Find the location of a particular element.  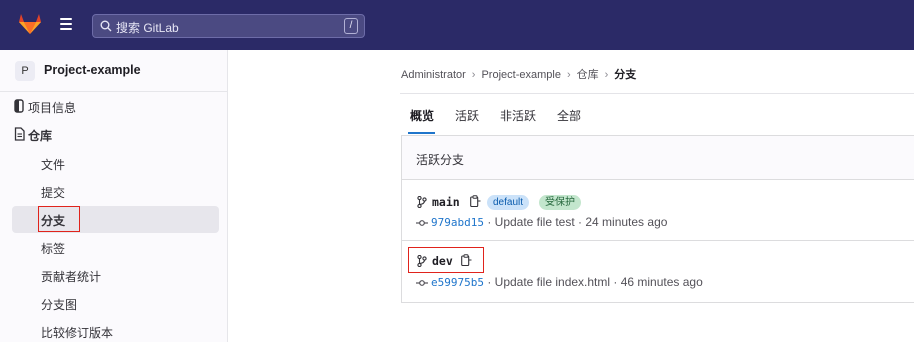

sidebar-item-label: 分支图 is located at coordinates (59, 305).